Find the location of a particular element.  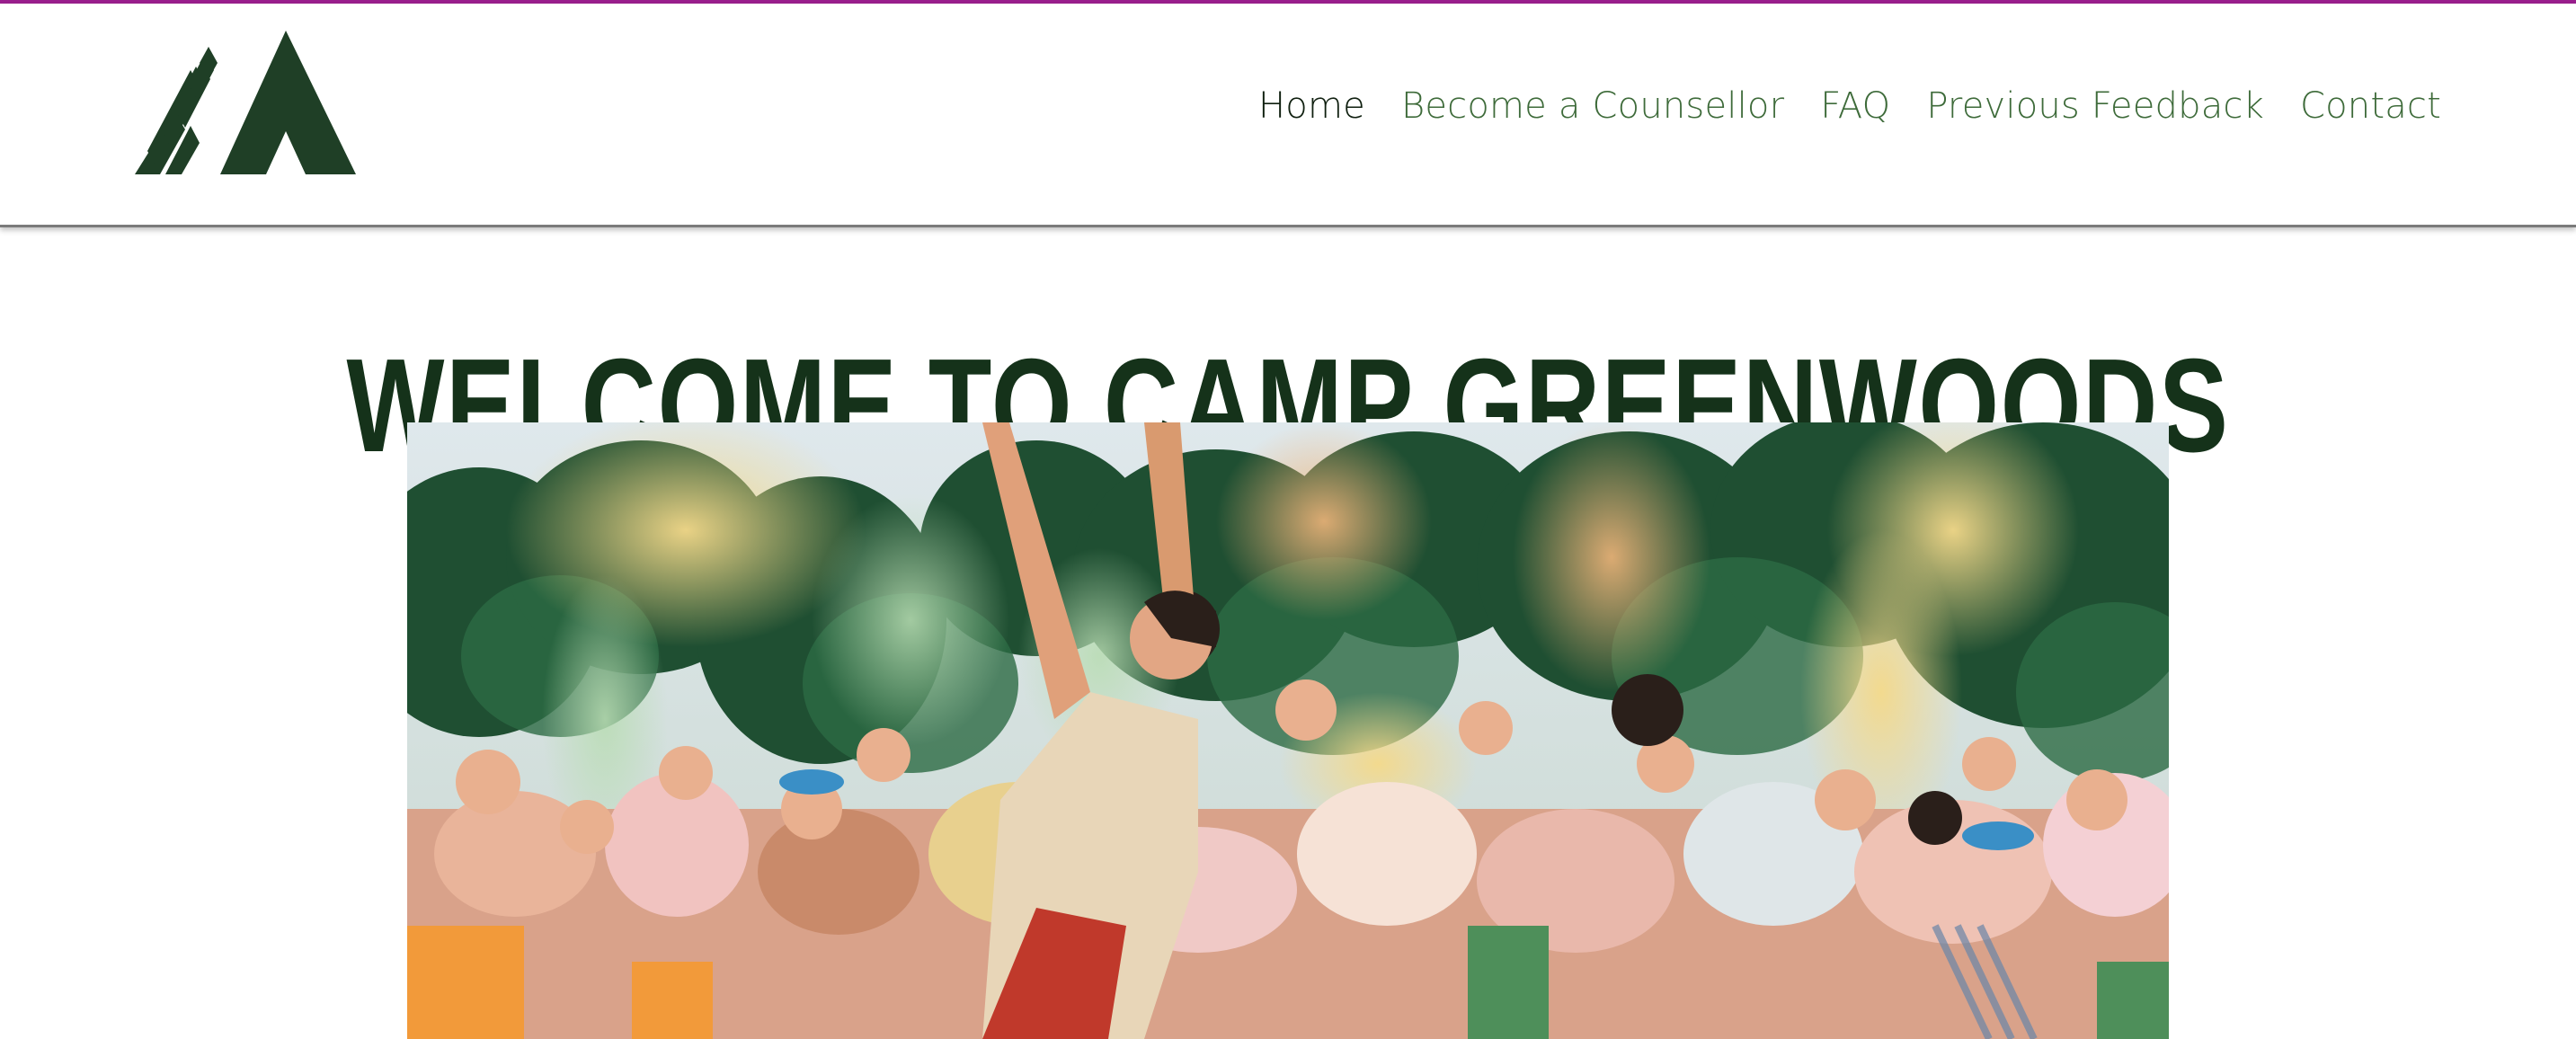

tent-mountain-logo-icon is located at coordinates (245, 103).